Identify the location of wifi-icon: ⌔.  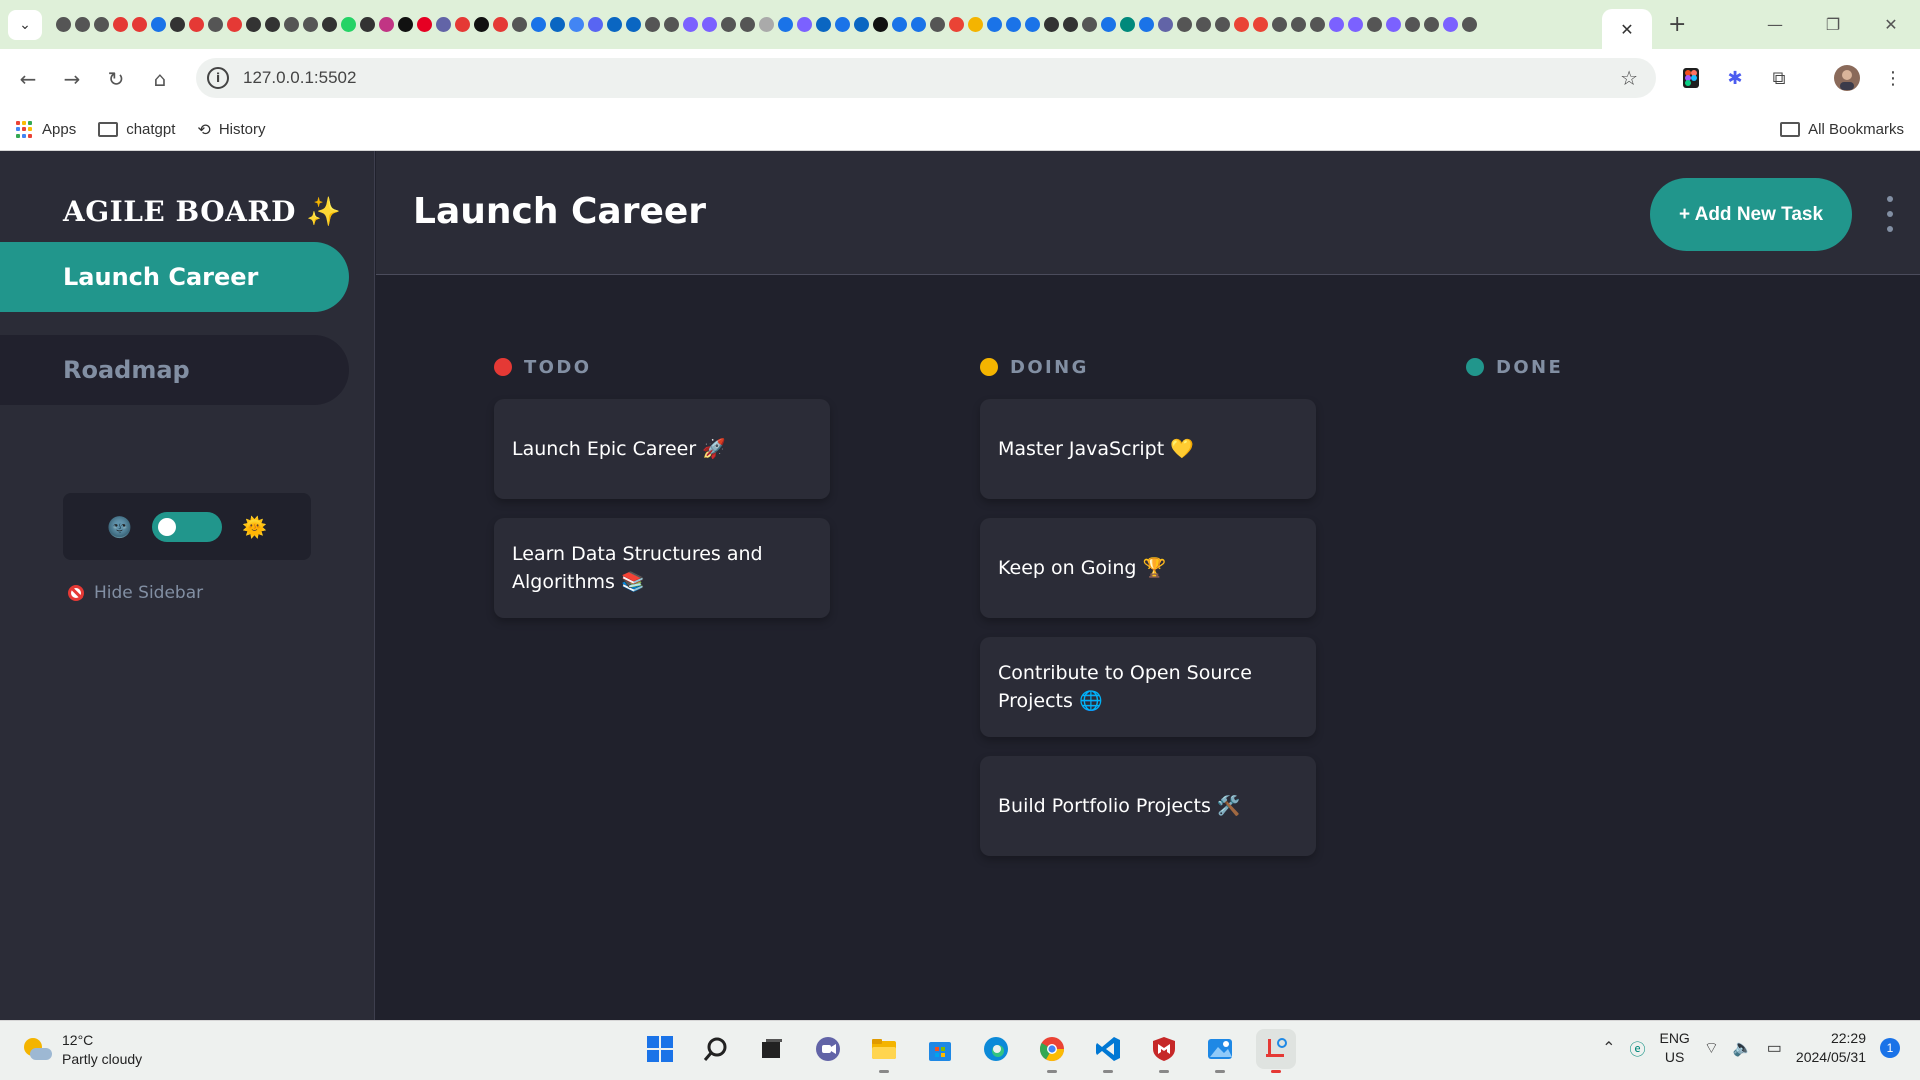
(1711, 1048).